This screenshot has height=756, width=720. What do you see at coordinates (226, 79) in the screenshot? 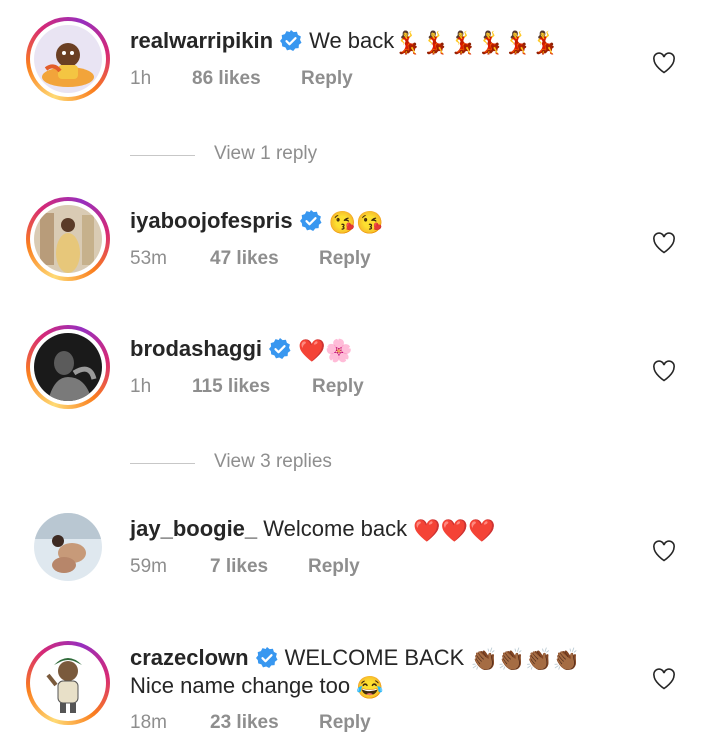
I see `likes-count: 86 likes` at bounding box center [226, 79].